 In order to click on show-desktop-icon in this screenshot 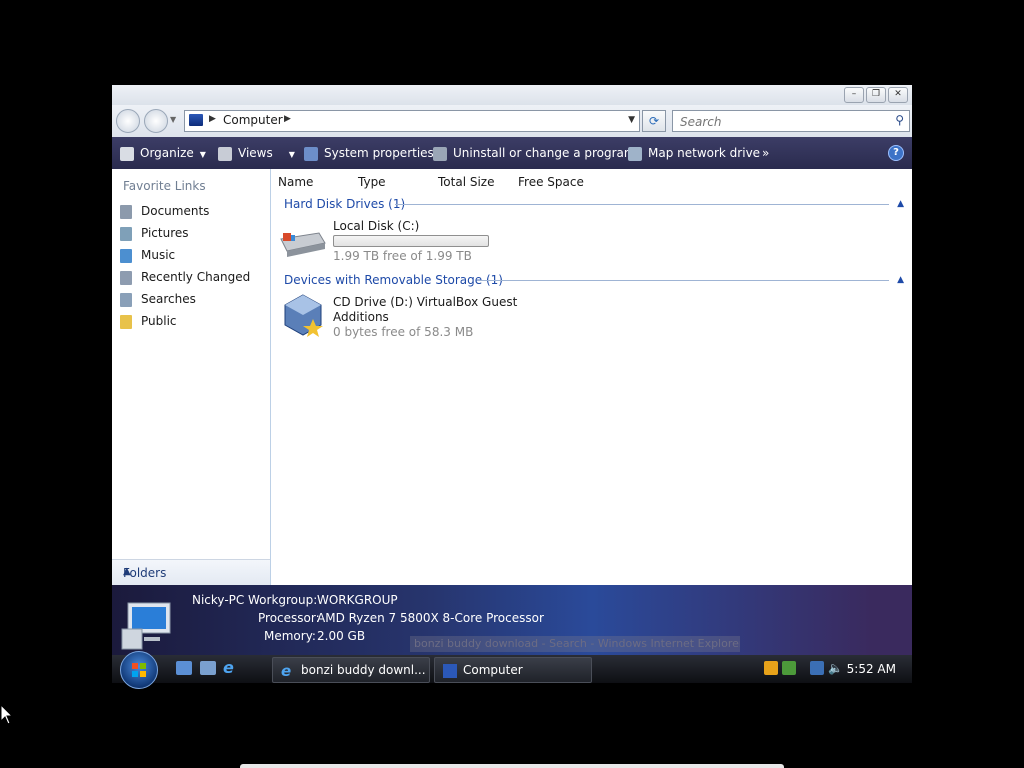, I will do `click(184, 668)`.